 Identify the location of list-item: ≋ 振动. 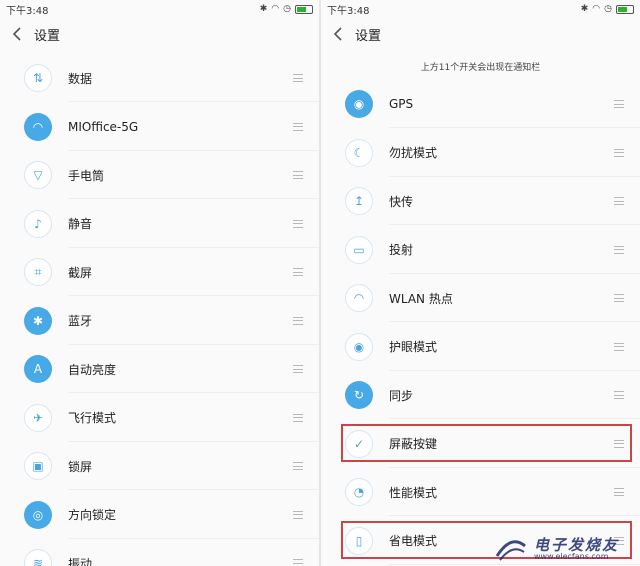
(159, 552).